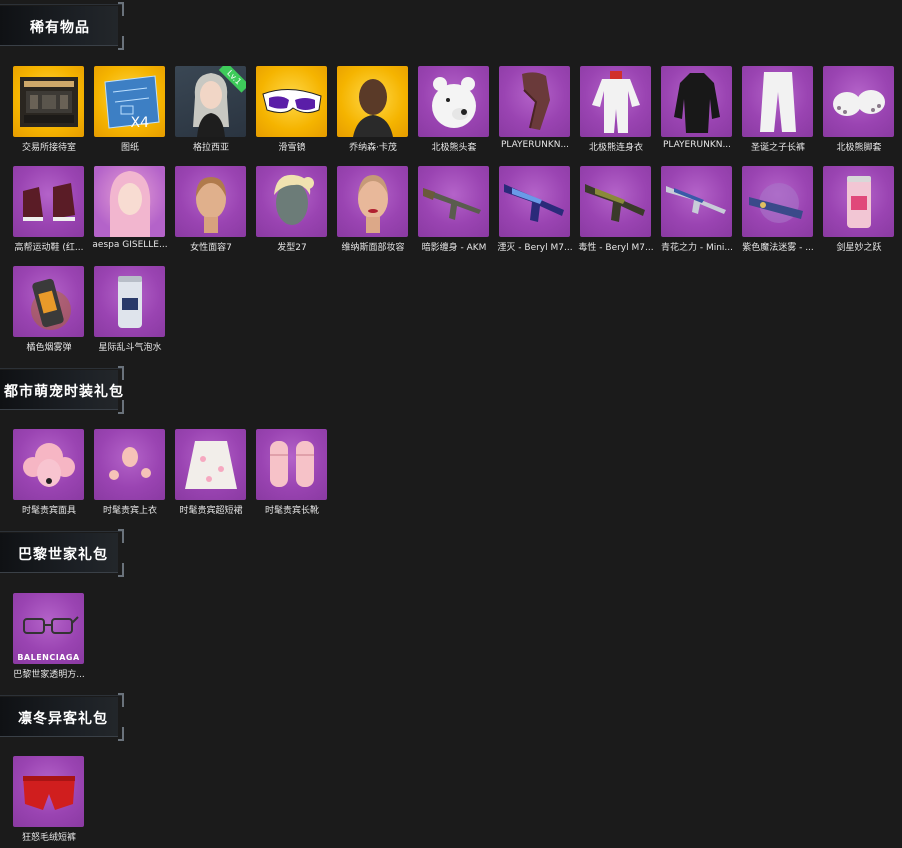  What do you see at coordinates (454, 248) in the screenshot?
I see `item-label: 暗影缠身 - AKM` at bounding box center [454, 248].